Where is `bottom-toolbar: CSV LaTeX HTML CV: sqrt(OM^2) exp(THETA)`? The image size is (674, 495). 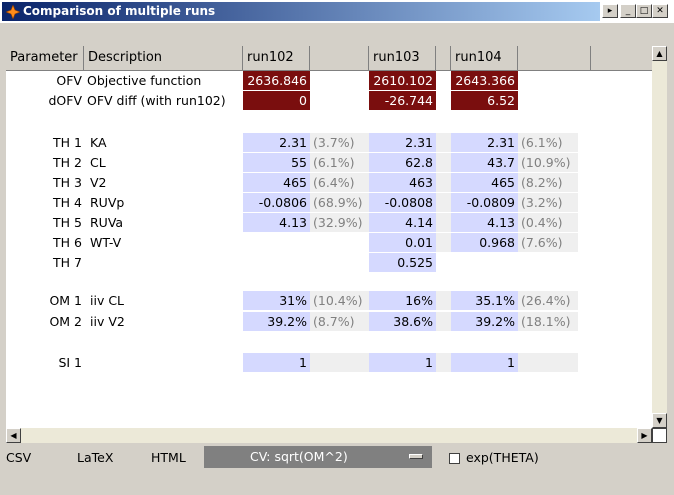 bottom-toolbar: CSV LaTeX HTML CV: sqrt(OM^2) exp(THETA) is located at coordinates (336, 458).